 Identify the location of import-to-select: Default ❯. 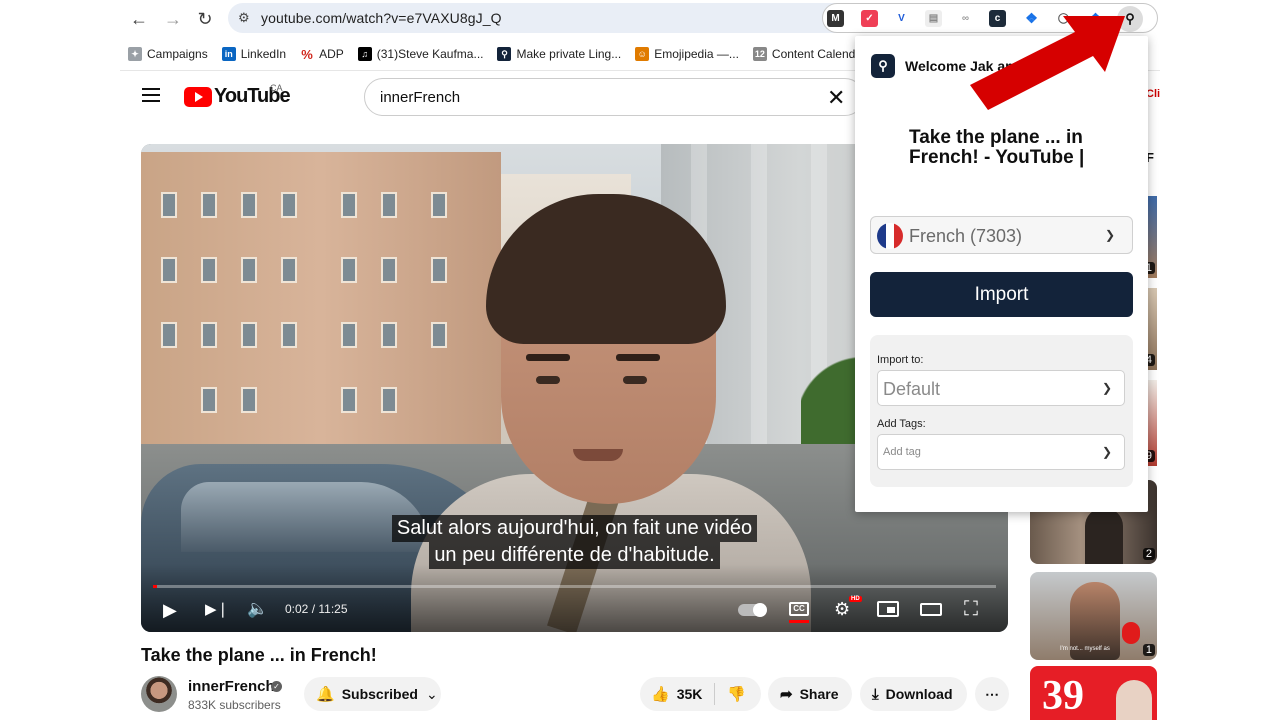
(1001, 388).